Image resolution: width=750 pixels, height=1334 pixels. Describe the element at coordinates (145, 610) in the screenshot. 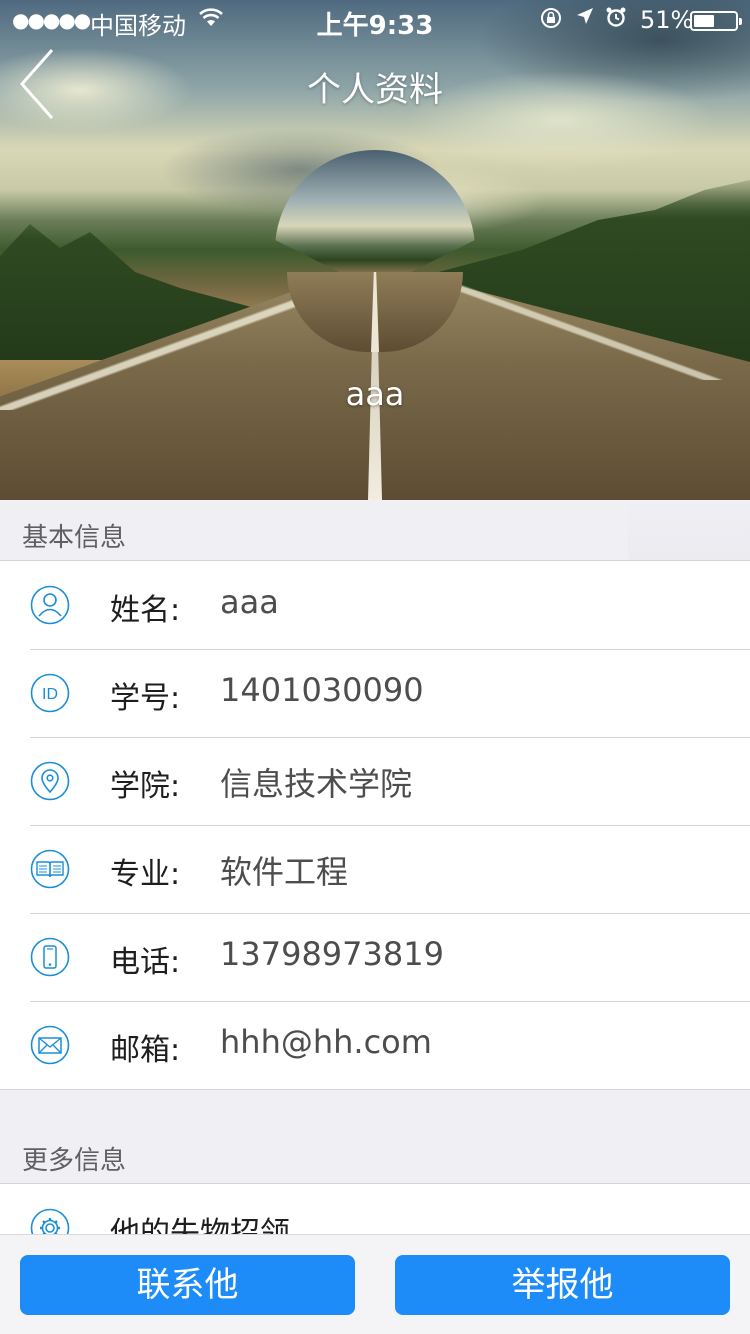

I see `info-label-name: 姓名:` at that location.